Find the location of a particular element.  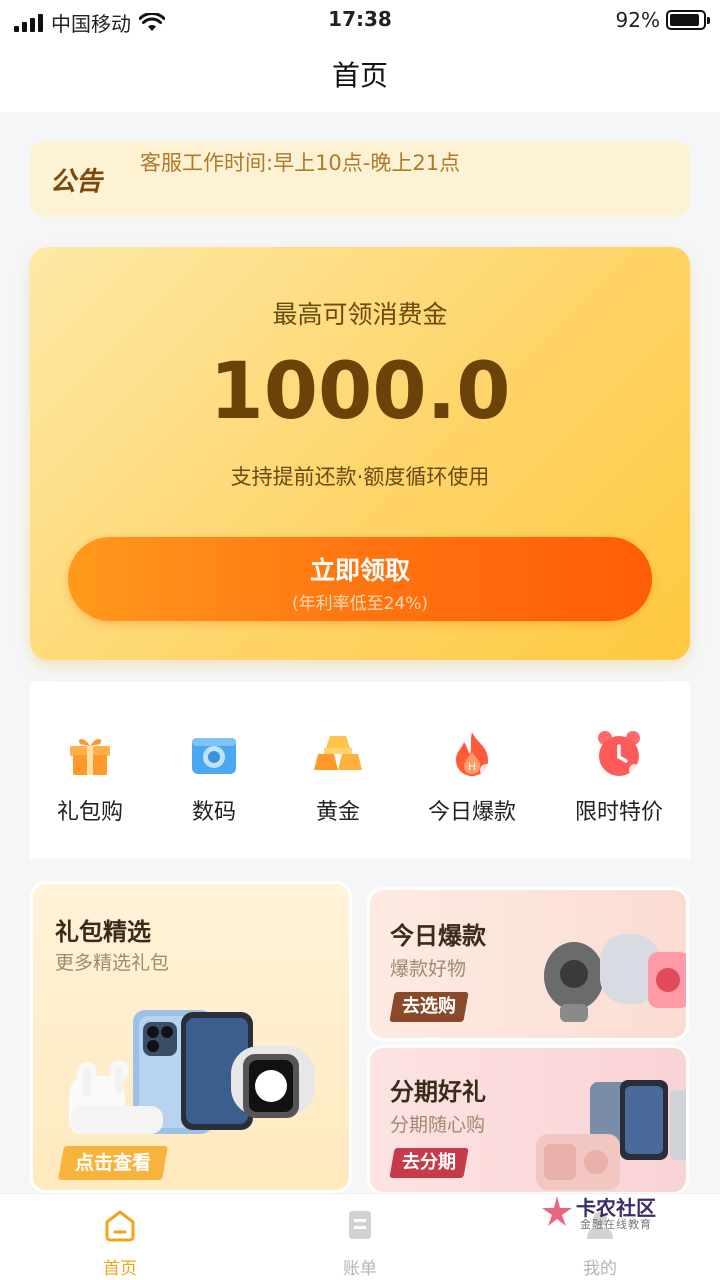

category-label: 限时特价 is located at coordinates (618, 812).